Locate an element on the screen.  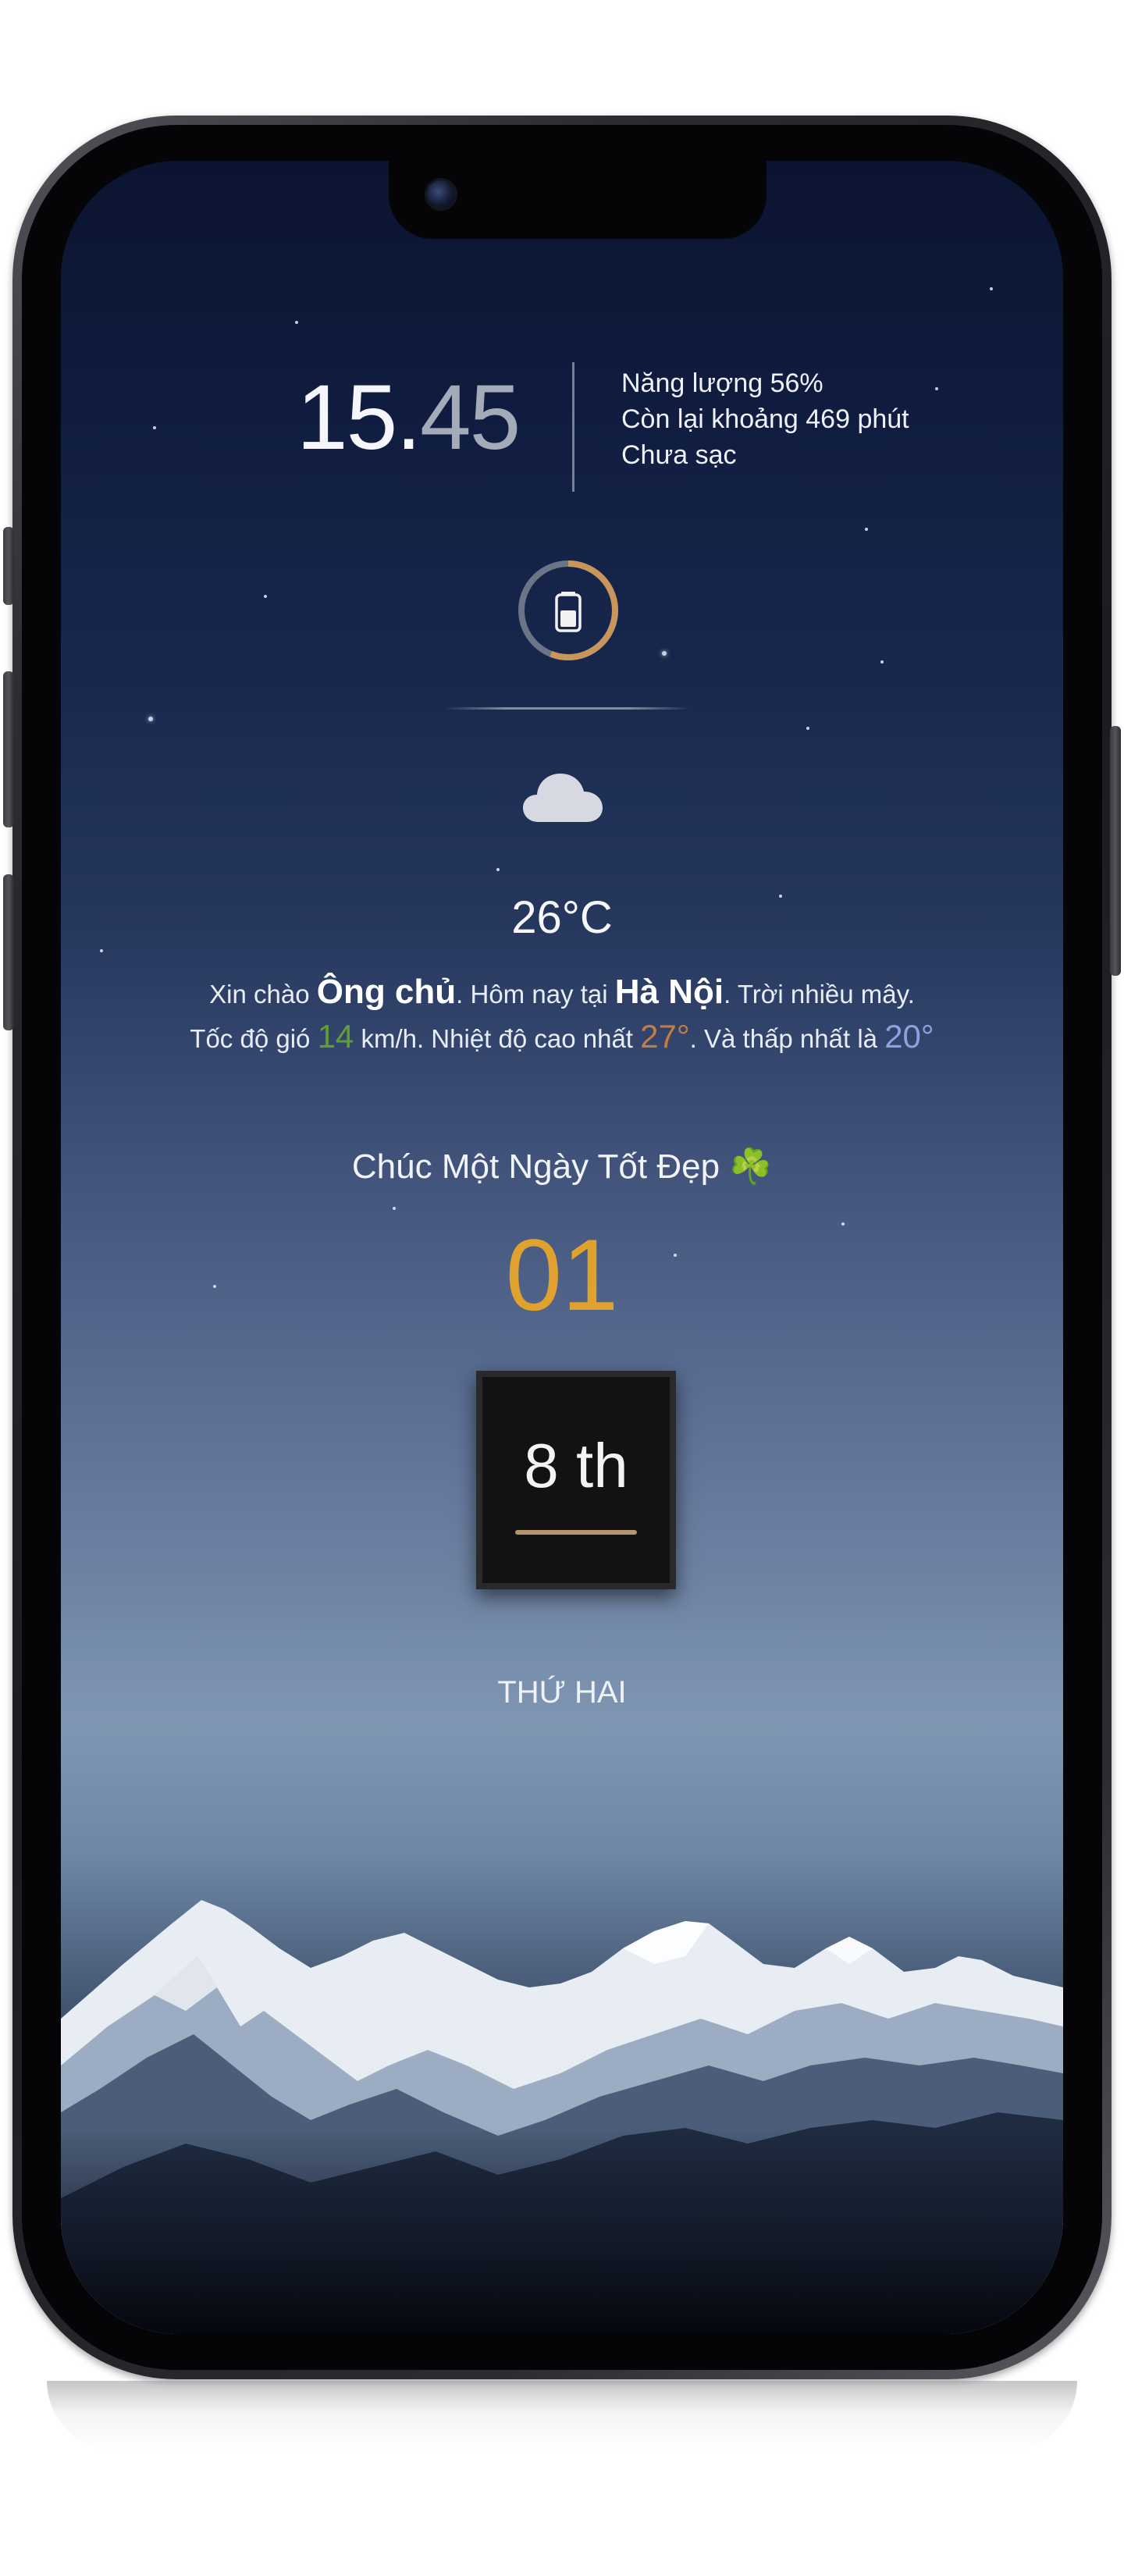
weekday-label: THỨ HAI is located at coordinates (562, 1692).